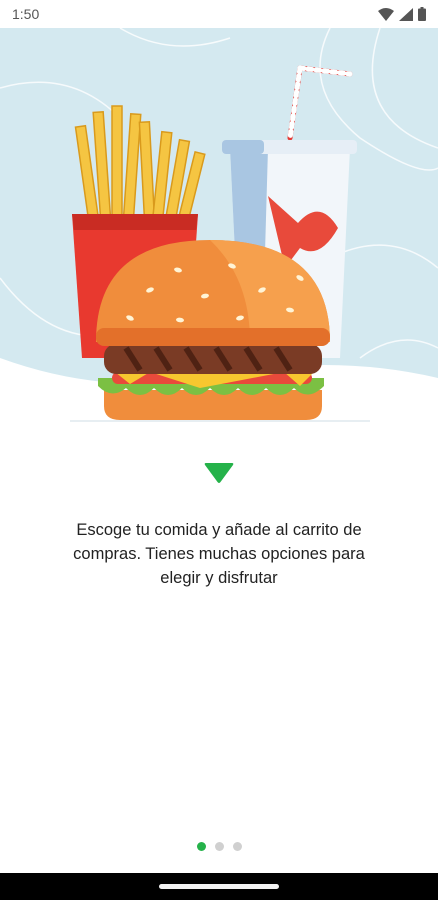  Describe the element at coordinates (26, 14) in the screenshot. I see `status-time: 1:50` at that location.